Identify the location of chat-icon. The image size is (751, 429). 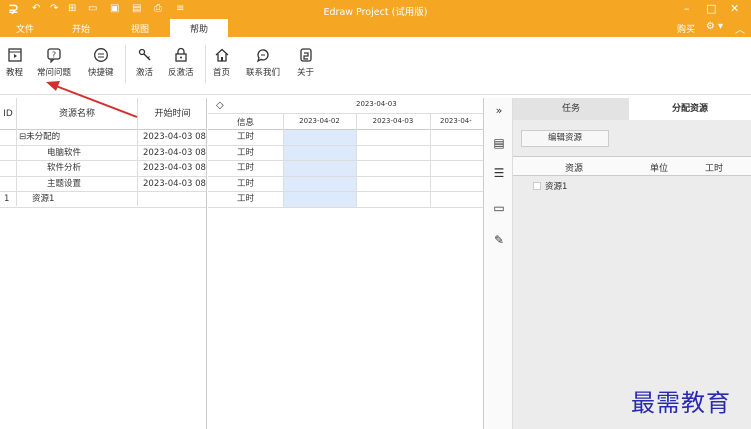
(262, 56).